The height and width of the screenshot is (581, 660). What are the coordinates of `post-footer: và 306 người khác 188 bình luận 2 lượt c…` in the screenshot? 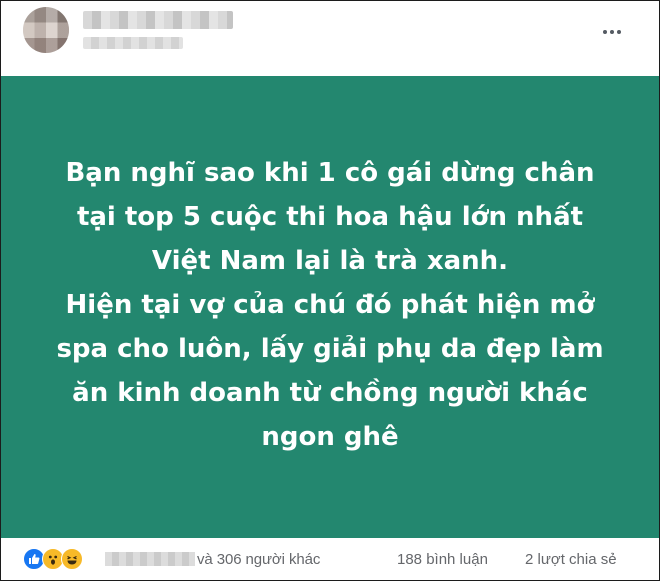 It's located at (330, 559).